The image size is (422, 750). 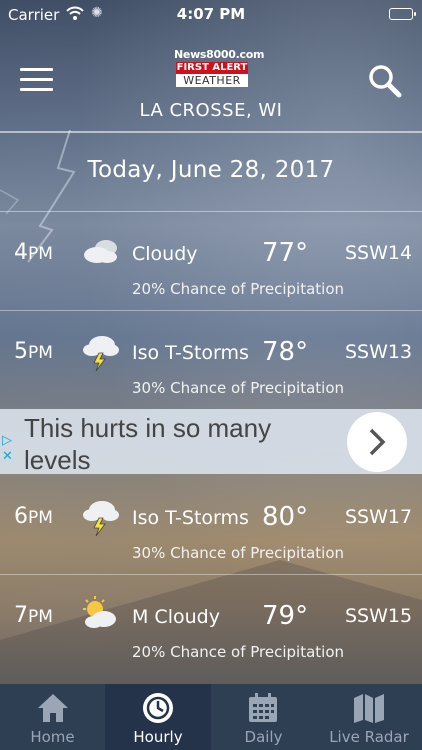 What do you see at coordinates (263, 707) in the screenshot?
I see `calendar-icon` at bounding box center [263, 707].